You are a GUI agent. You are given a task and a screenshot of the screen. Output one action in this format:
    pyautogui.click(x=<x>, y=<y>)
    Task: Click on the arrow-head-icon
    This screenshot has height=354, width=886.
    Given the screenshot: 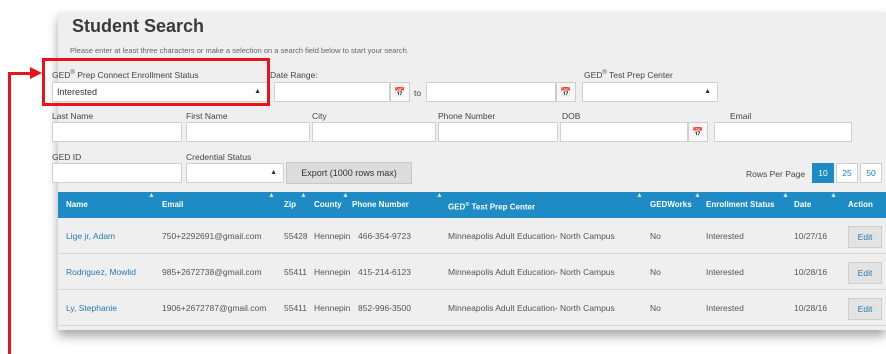 What is the action you would take?
    pyautogui.click(x=36, y=73)
    